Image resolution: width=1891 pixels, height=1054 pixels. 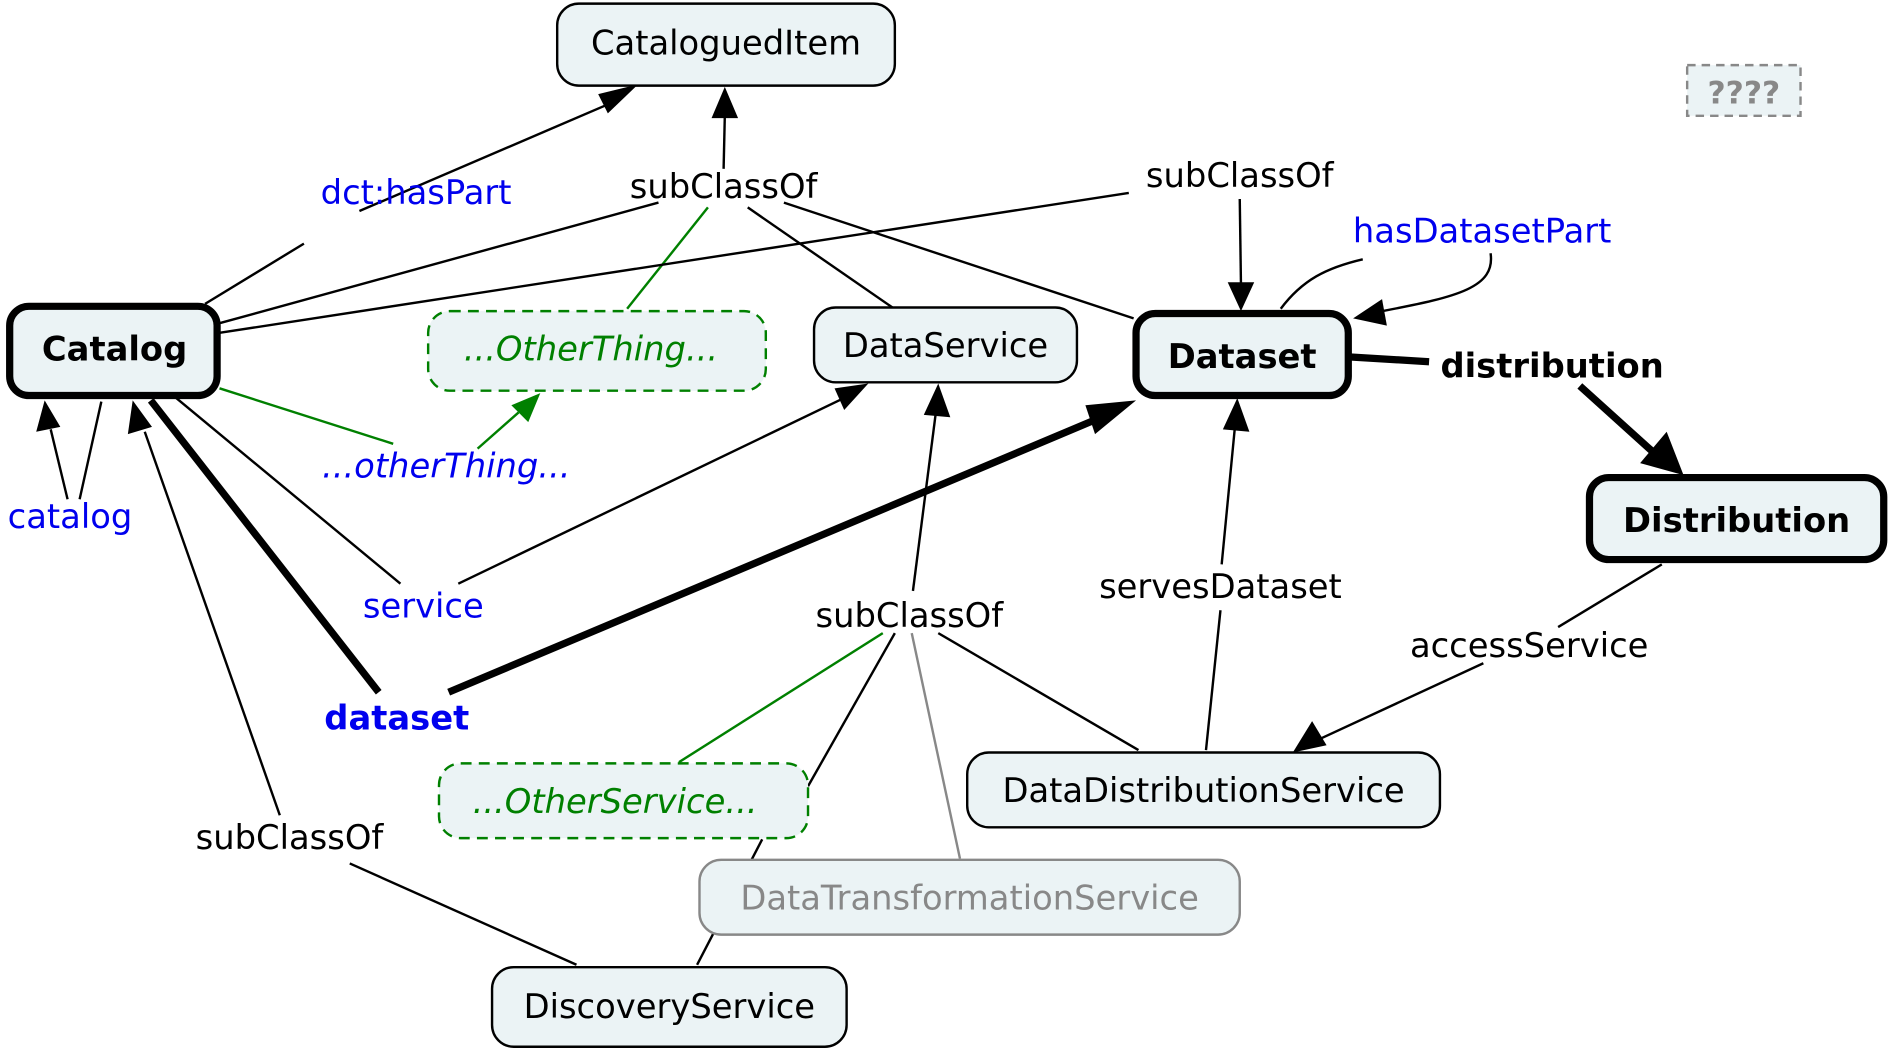 I want to click on label-subclass-services: subClassOf, so click(x=910, y=615).